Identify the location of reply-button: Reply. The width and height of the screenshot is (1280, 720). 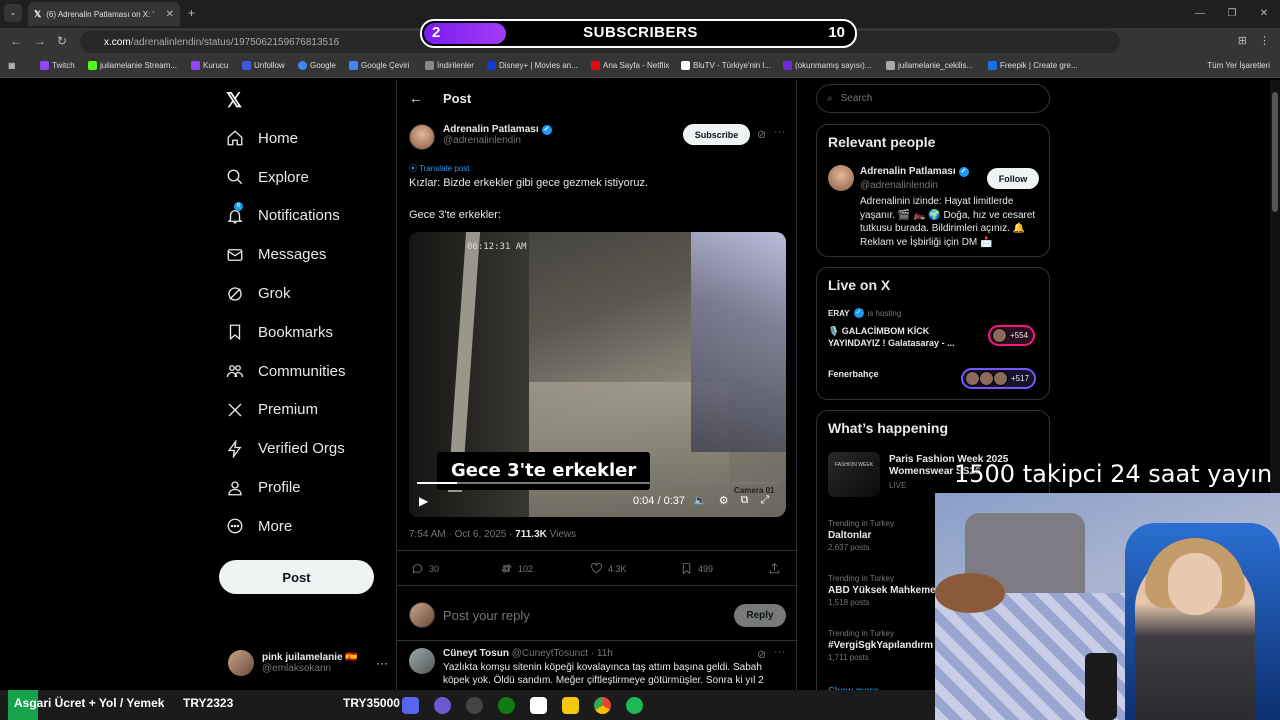
(760, 615).